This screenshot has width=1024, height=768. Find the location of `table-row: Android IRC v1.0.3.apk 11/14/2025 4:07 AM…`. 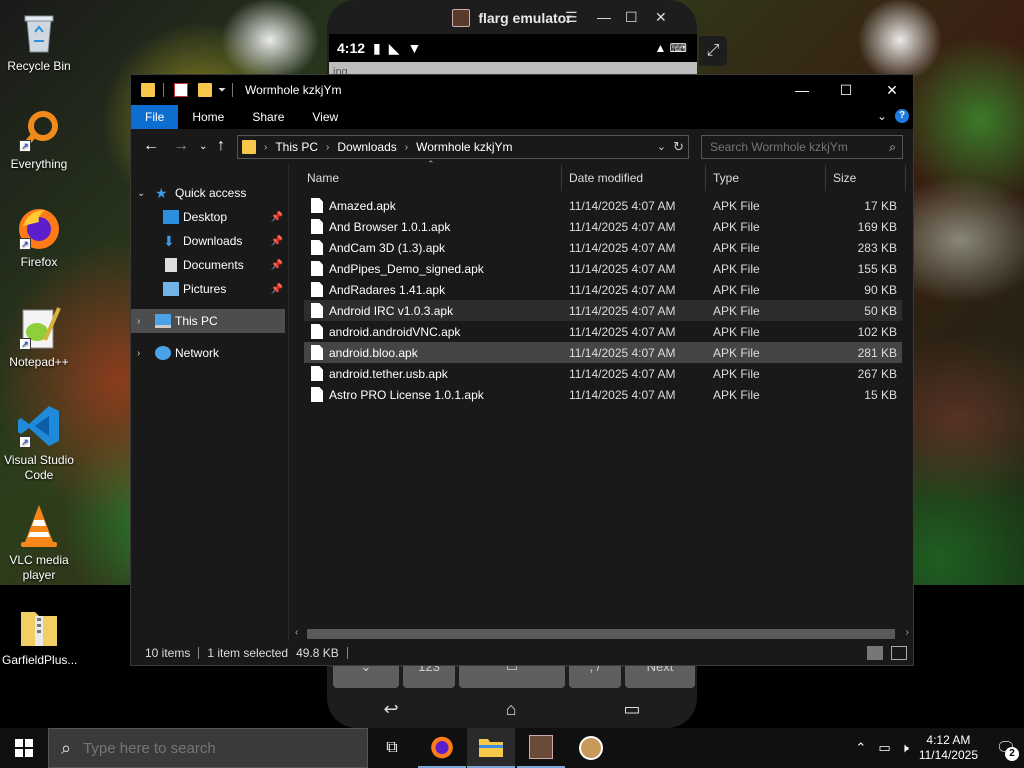

table-row: Android IRC v1.0.3.apk 11/14/2025 4:07 AM… is located at coordinates (603, 310).